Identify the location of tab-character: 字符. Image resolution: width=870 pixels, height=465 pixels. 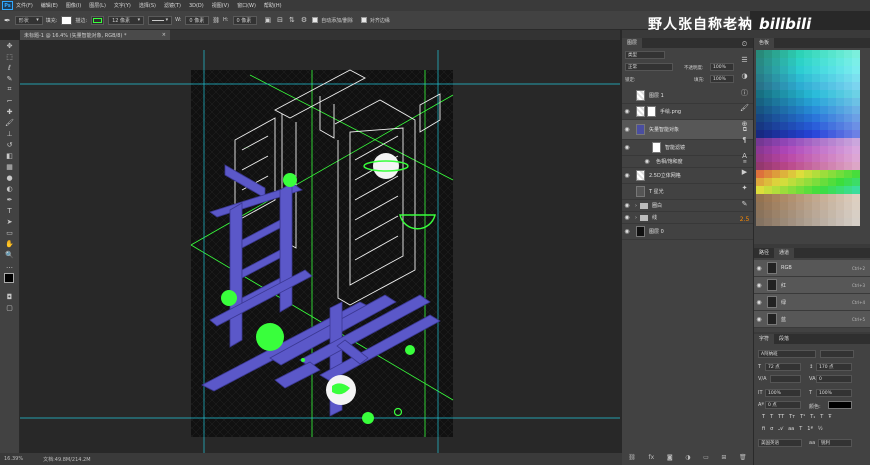
(764, 339).